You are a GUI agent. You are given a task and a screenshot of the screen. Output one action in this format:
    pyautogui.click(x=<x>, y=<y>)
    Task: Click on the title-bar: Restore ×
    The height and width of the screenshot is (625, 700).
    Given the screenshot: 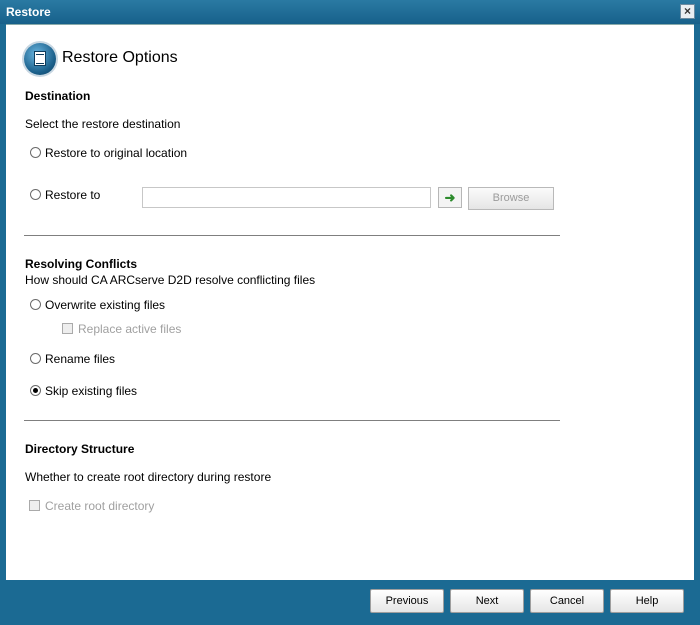 What is the action you would take?
    pyautogui.click(x=350, y=12)
    